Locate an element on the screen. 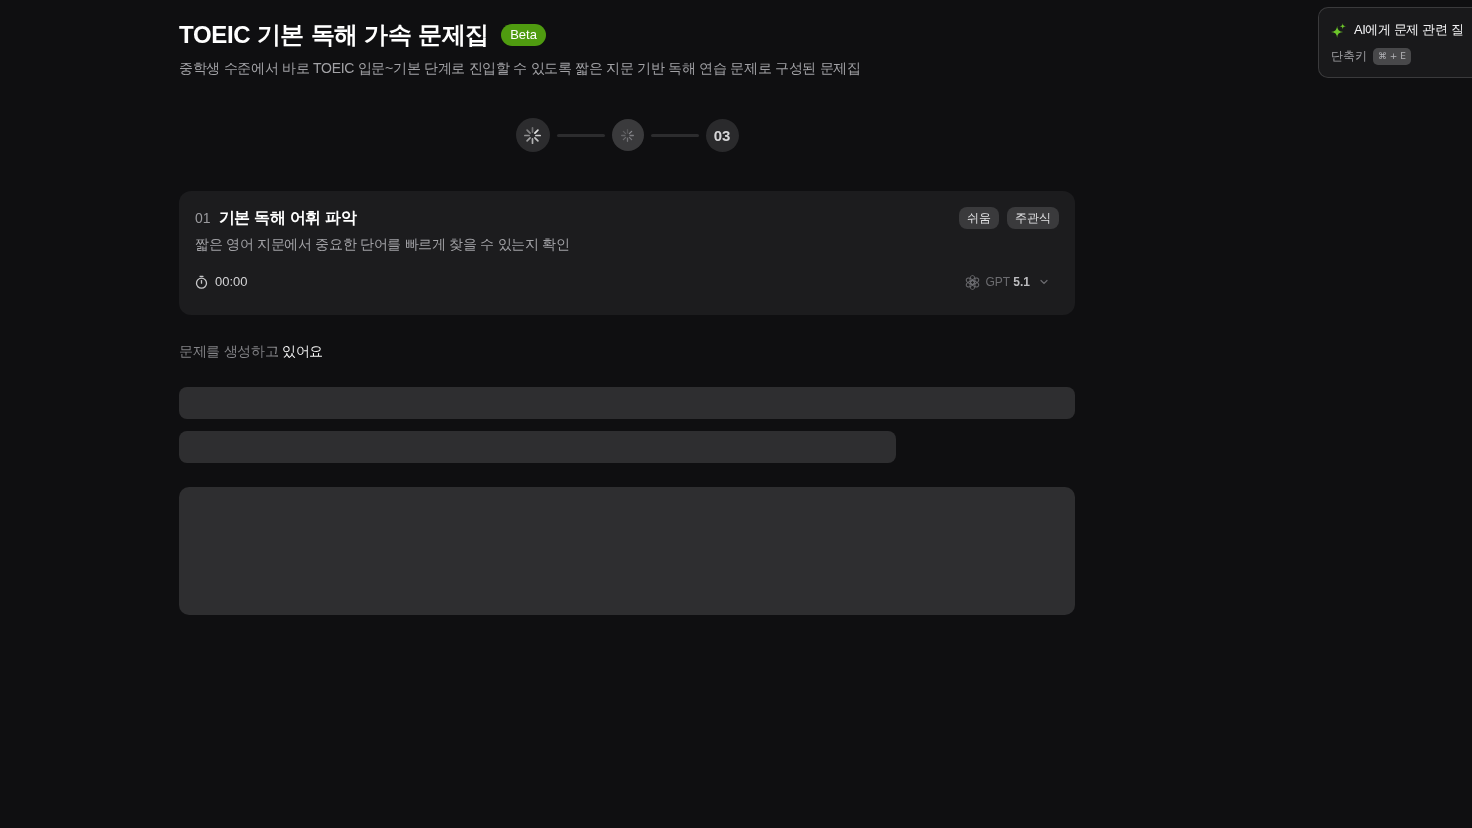 This screenshot has width=1472, height=828. stopwatch-icon is located at coordinates (201, 282).